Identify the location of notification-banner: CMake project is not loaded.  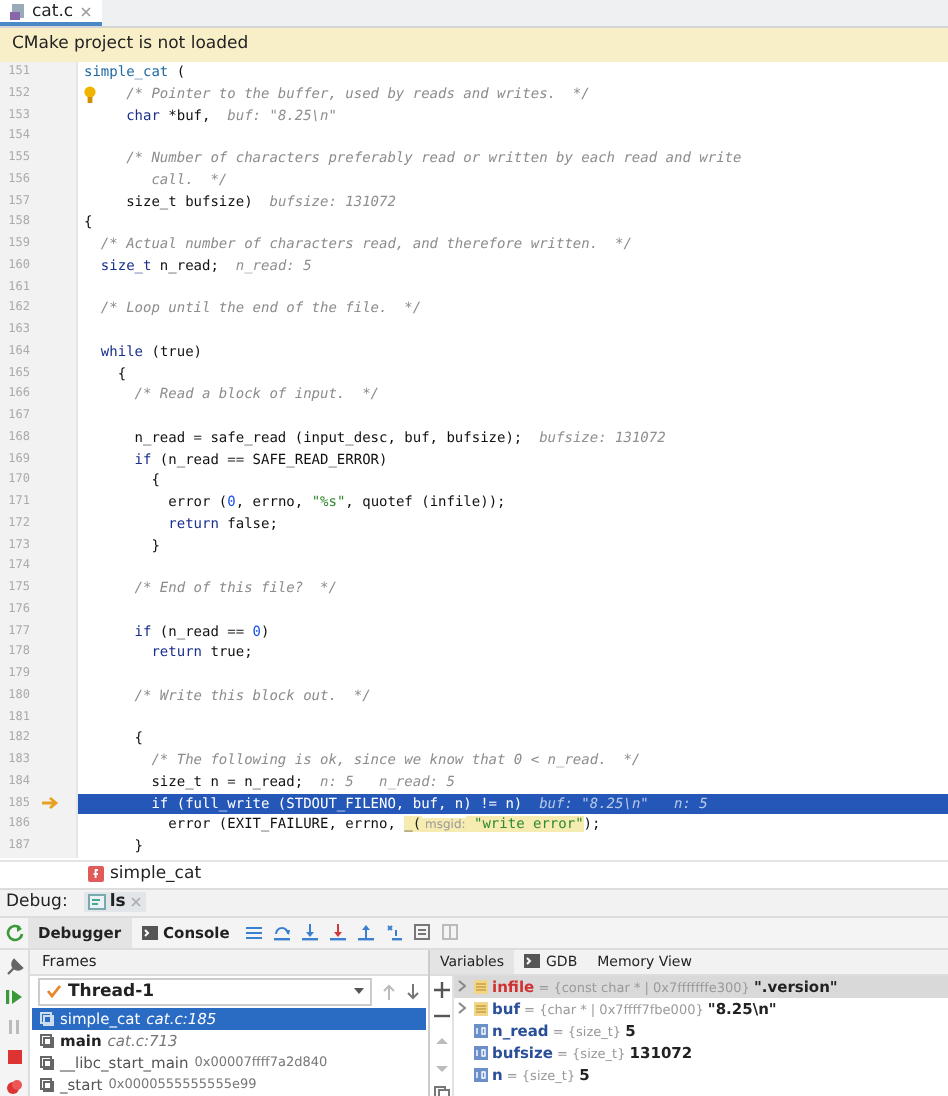
(474, 45).